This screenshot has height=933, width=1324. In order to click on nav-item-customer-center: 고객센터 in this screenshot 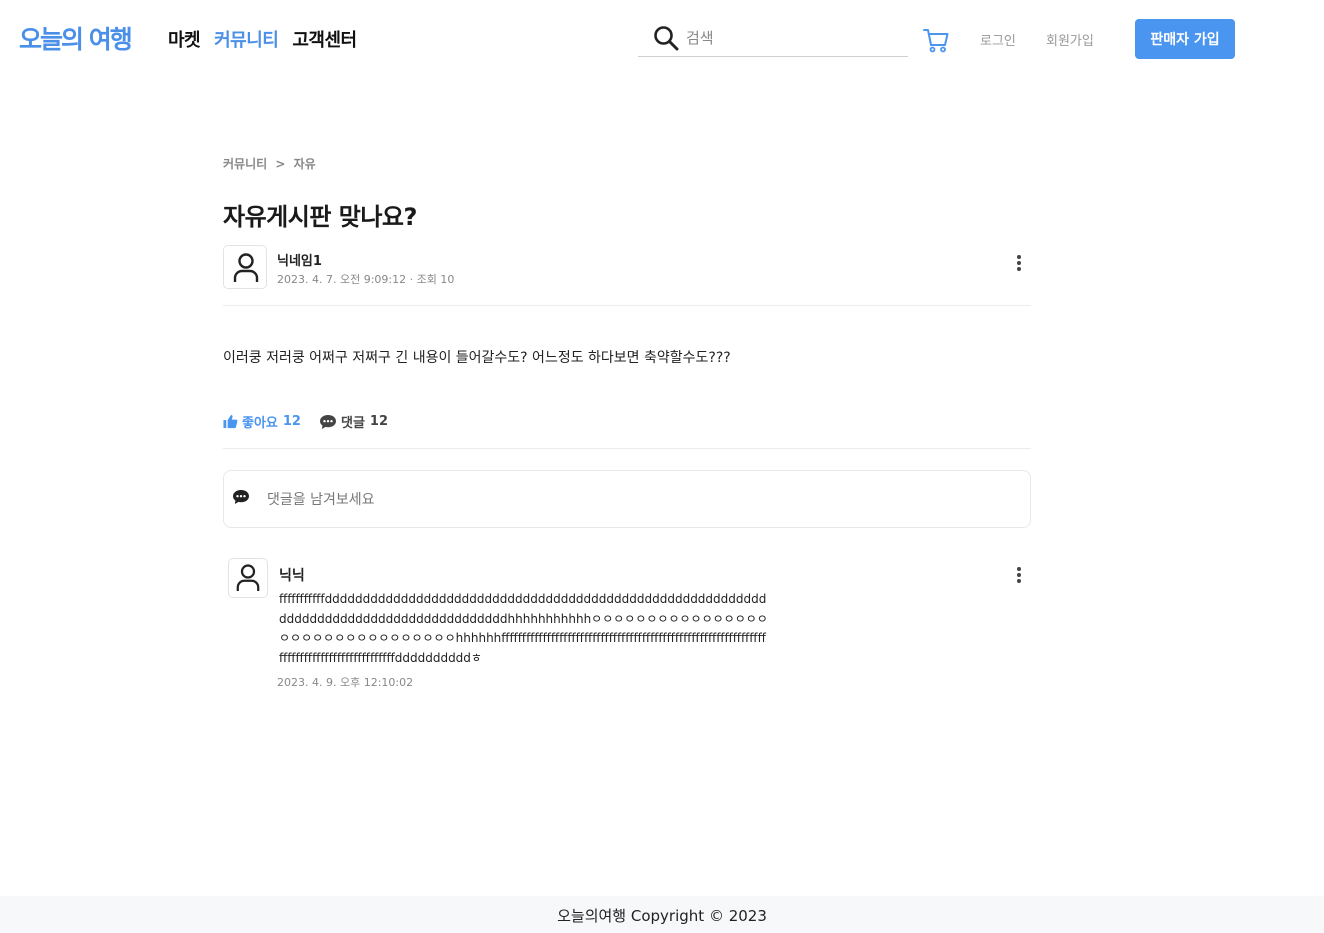, I will do `click(324, 39)`.